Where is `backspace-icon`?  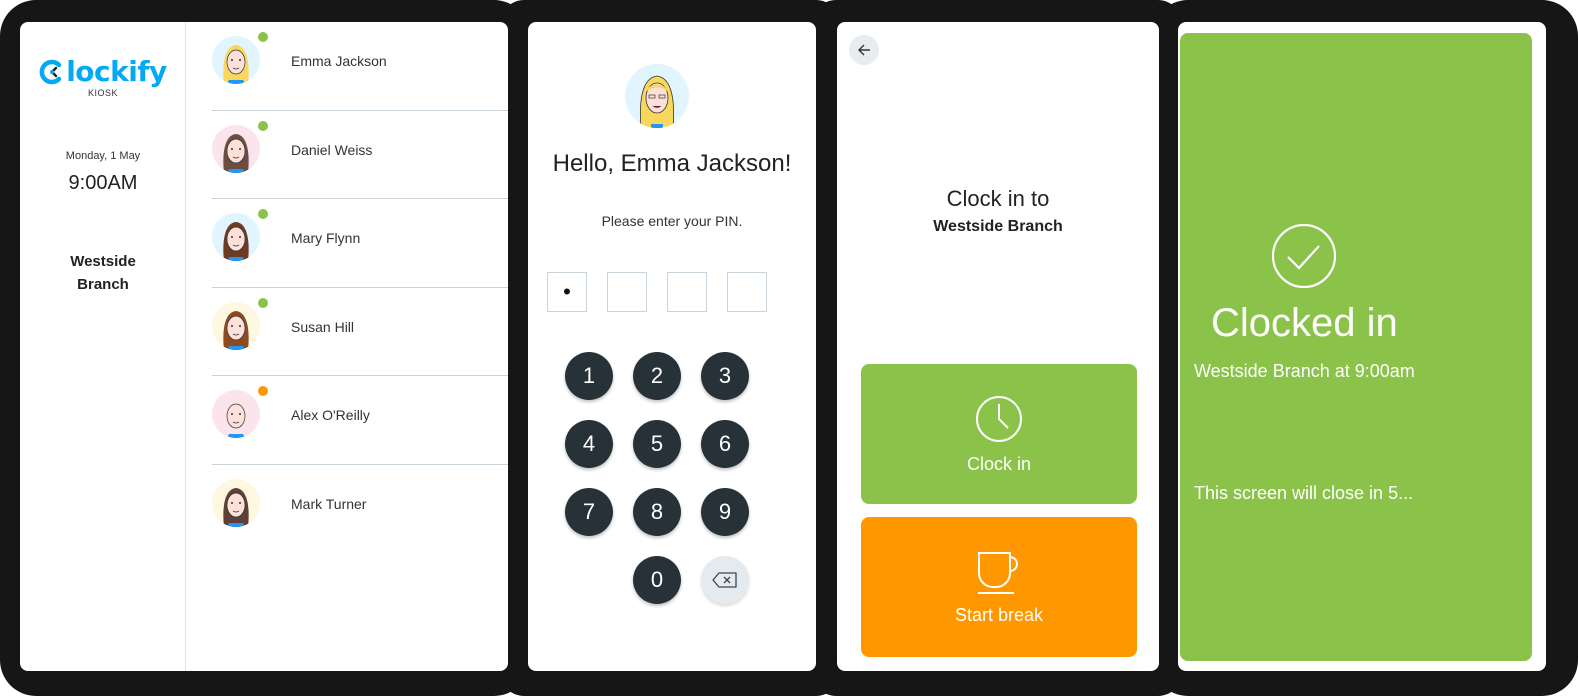 backspace-icon is located at coordinates (724, 580).